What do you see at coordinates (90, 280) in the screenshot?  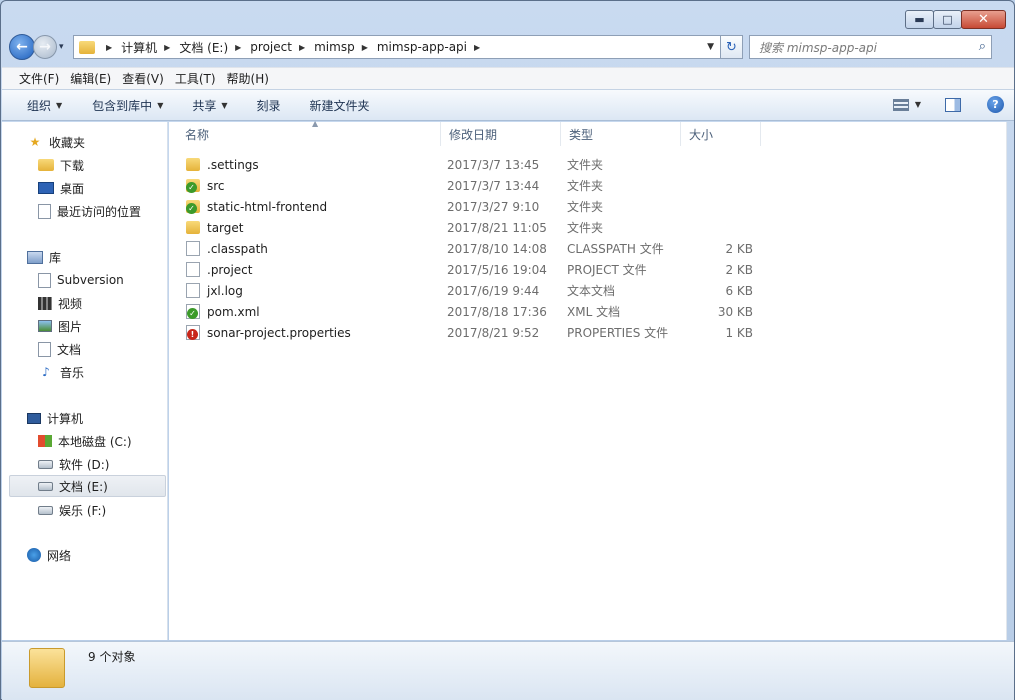 I see `sidebar-item-label: Subversion` at bounding box center [90, 280].